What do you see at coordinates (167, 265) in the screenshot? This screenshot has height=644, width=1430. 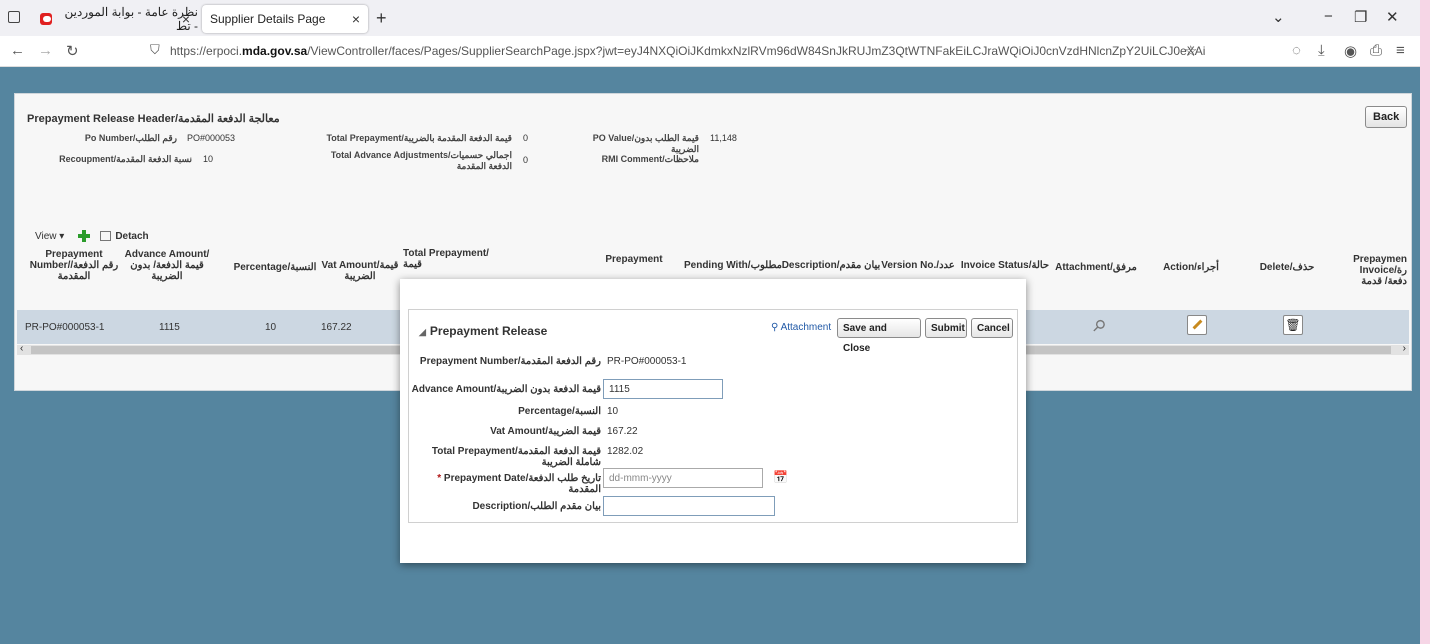 I see `col-advance-amount: Advance Amount/قيمة الدفعة/ بدون الضريبة` at bounding box center [167, 265].